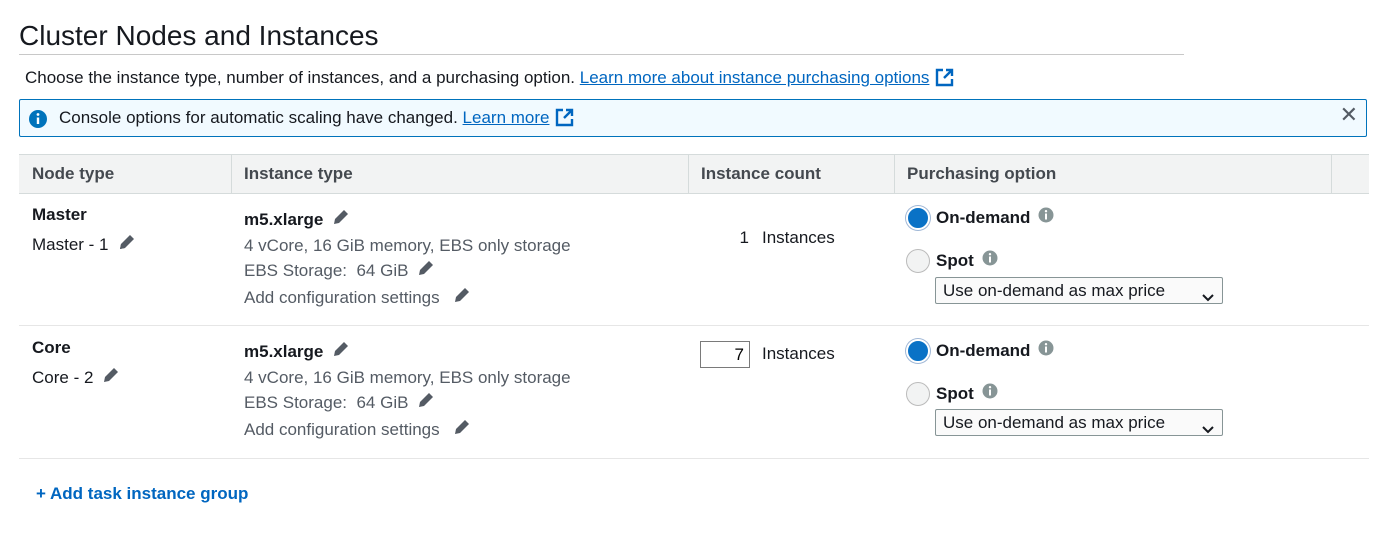 This screenshot has height=543, width=1394. I want to click on instance-count-input, so click(725, 354).